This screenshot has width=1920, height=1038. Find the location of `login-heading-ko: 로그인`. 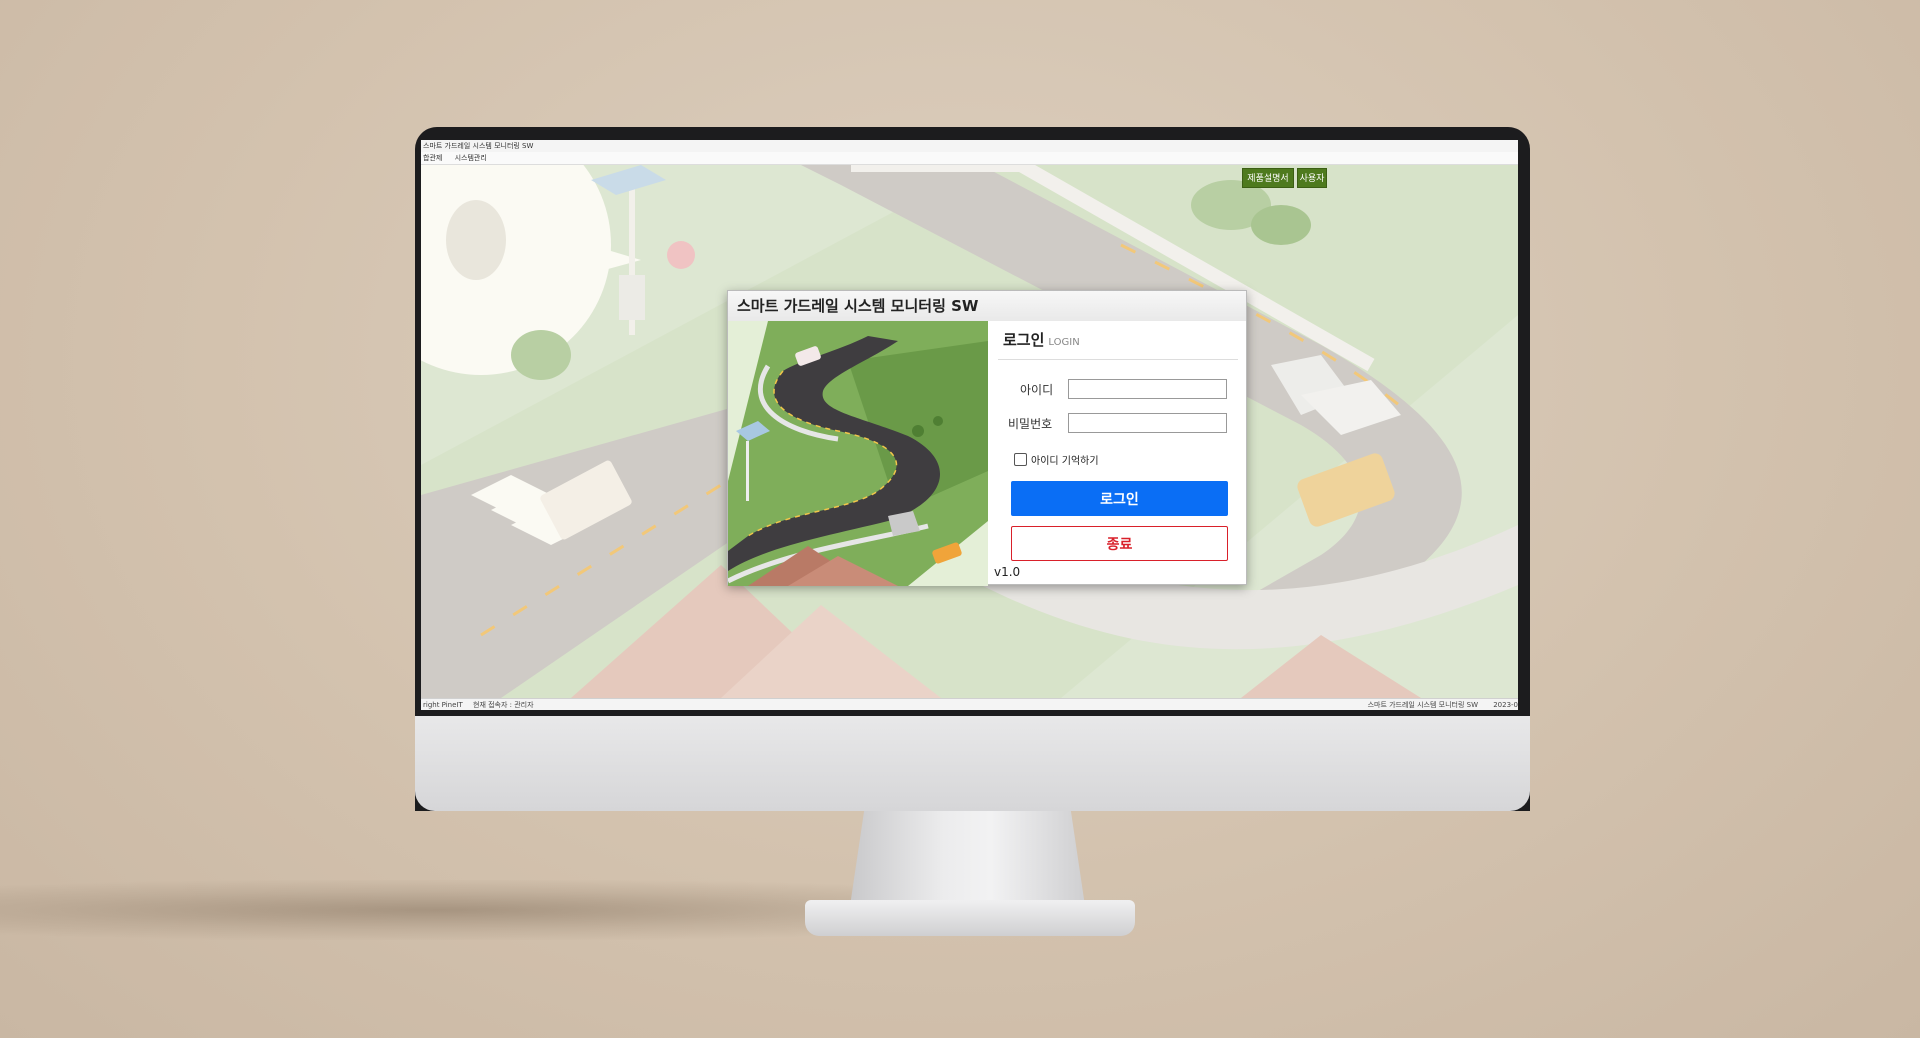

login-heading-ko: 로그인 is located at coordinates (1024, 340).